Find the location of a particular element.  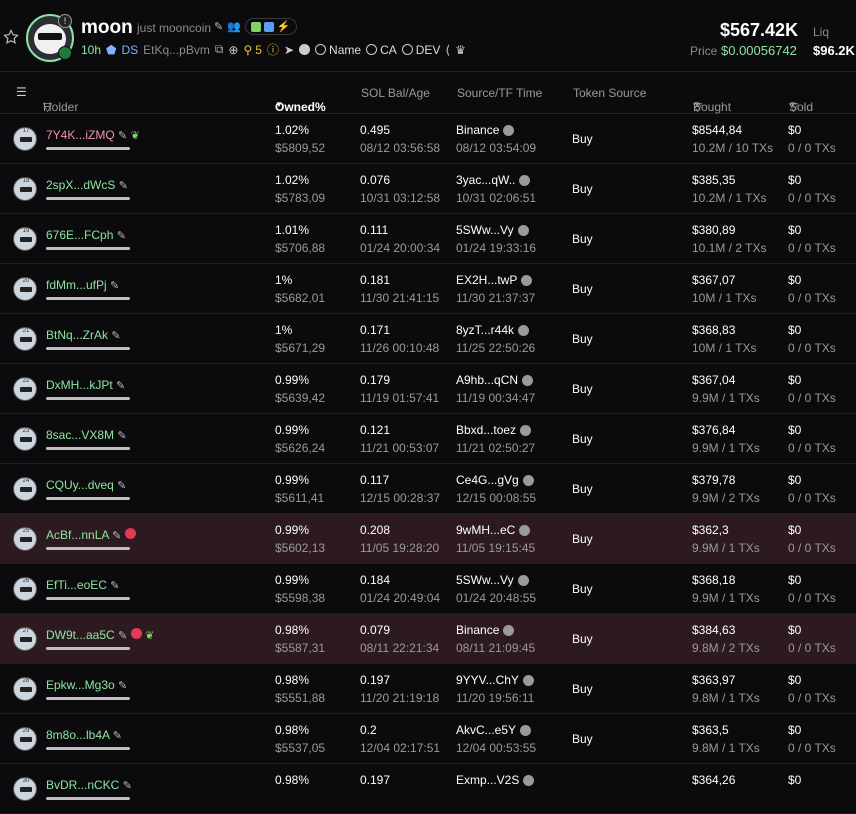

settings-sliders-icon: ☰ is located at coordinates (21, 92).